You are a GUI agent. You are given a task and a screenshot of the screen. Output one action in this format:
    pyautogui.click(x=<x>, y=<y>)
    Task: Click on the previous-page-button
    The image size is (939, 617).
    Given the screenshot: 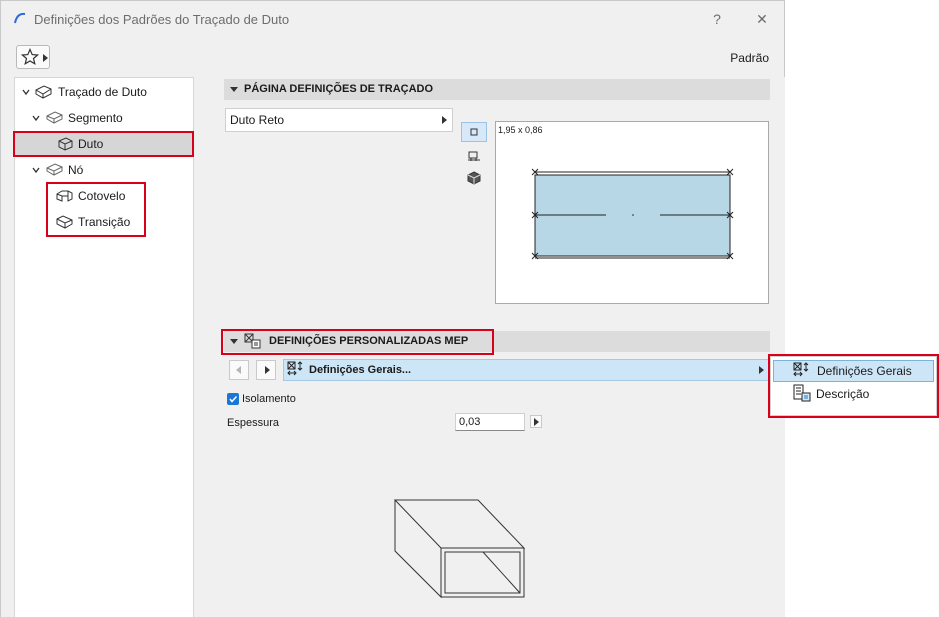 What is the action you would take?
    pyautogui.click(x=239, y=370)
    